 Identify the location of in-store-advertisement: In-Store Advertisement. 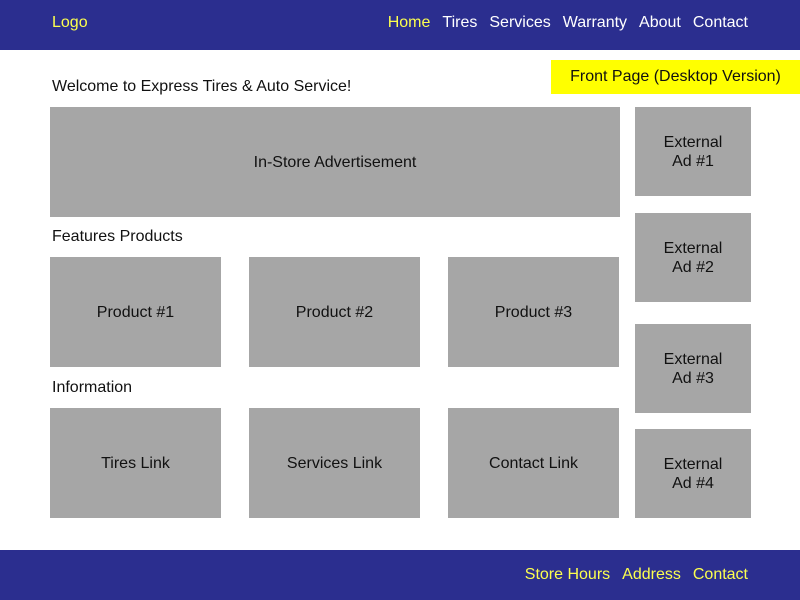
(335, 162).